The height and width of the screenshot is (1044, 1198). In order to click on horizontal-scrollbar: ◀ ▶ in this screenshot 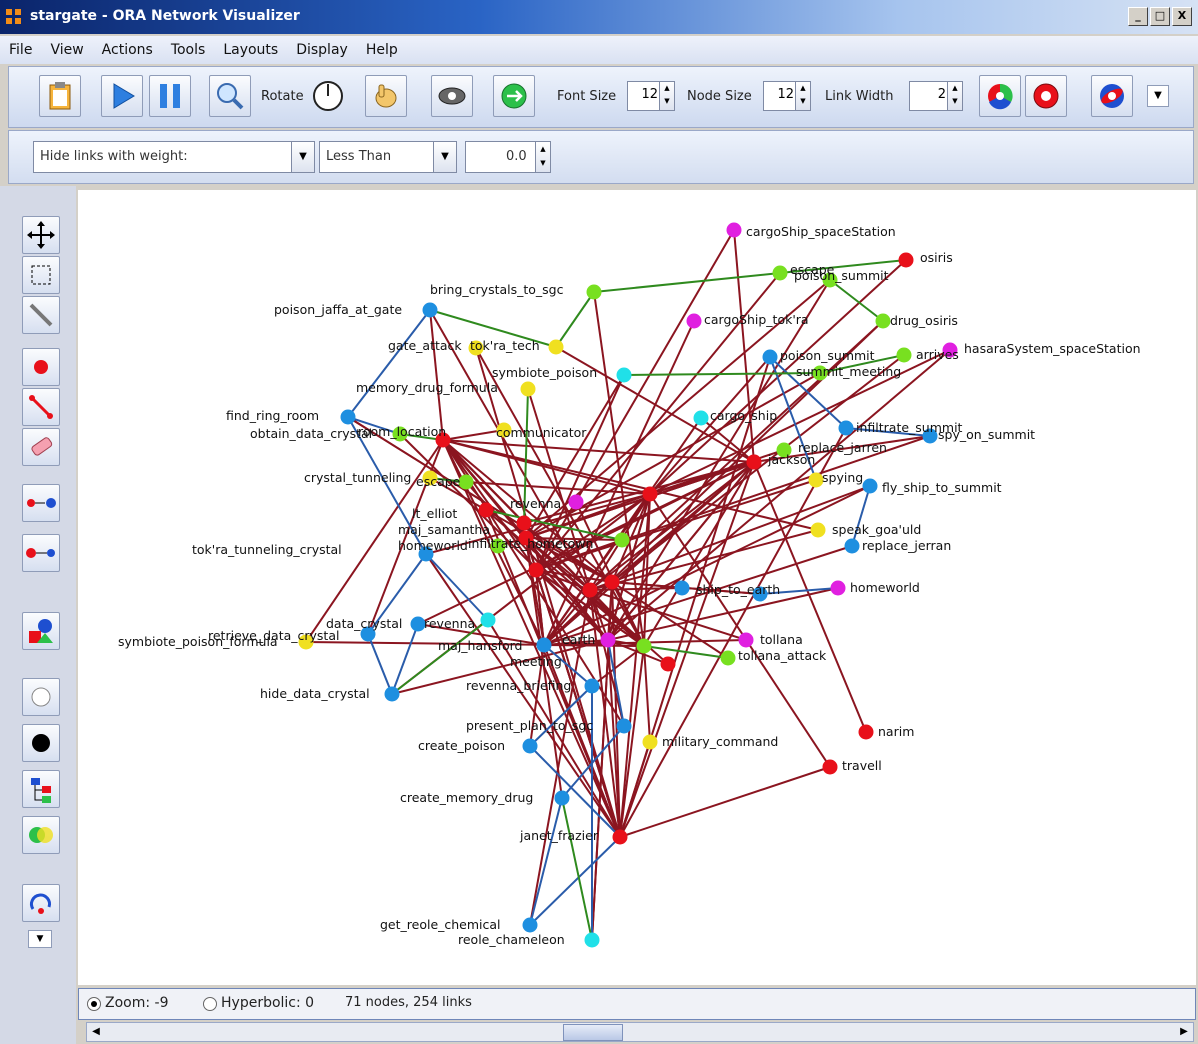, I will do `click(640, 1032)`.